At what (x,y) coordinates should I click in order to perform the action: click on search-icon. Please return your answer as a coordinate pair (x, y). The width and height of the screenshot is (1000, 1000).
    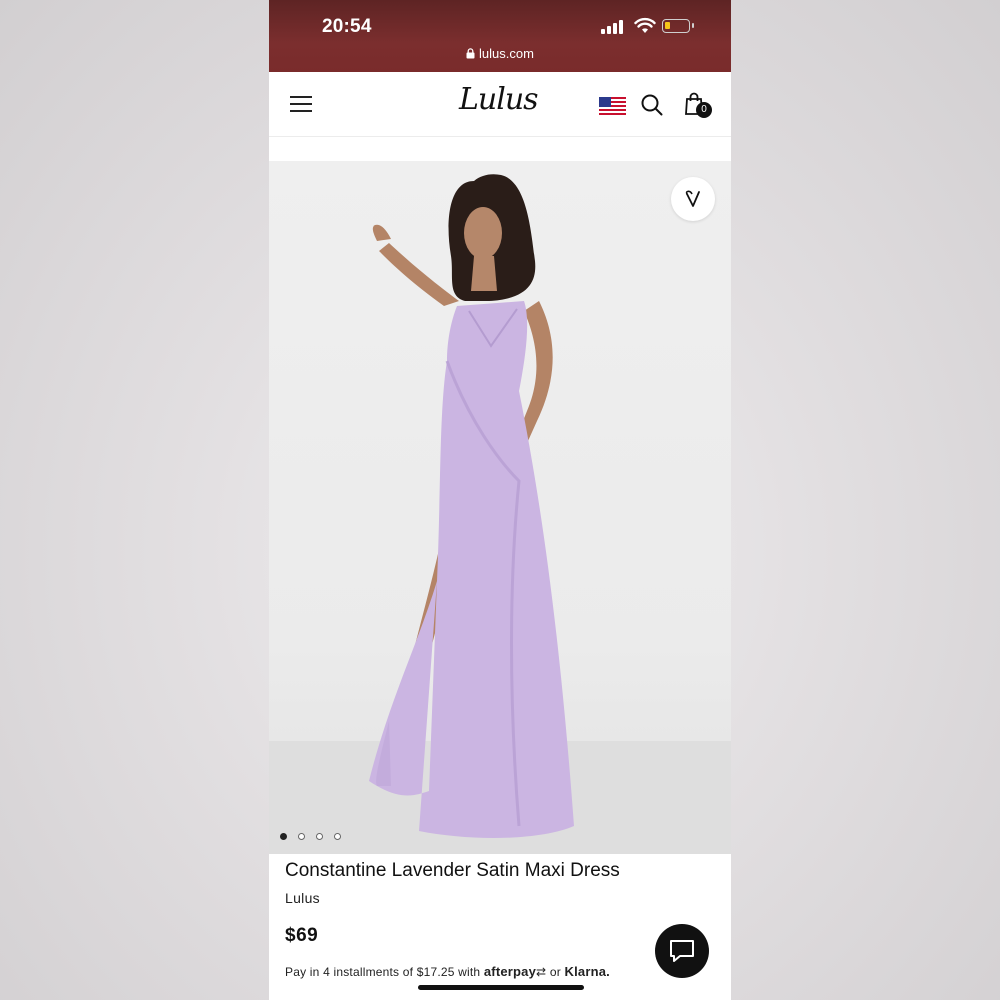
    Looking at the image, I should click on (652, 105).